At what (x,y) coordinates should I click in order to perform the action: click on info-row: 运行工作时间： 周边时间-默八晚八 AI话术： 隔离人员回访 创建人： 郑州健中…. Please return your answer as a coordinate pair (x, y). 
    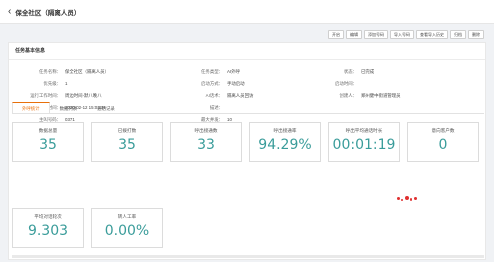
    Looking at the image, I should click on (248, 97).